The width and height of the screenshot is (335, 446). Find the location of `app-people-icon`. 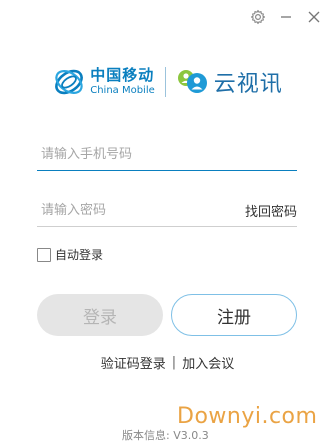

app-people-icon is located at coordinates (192, 81).